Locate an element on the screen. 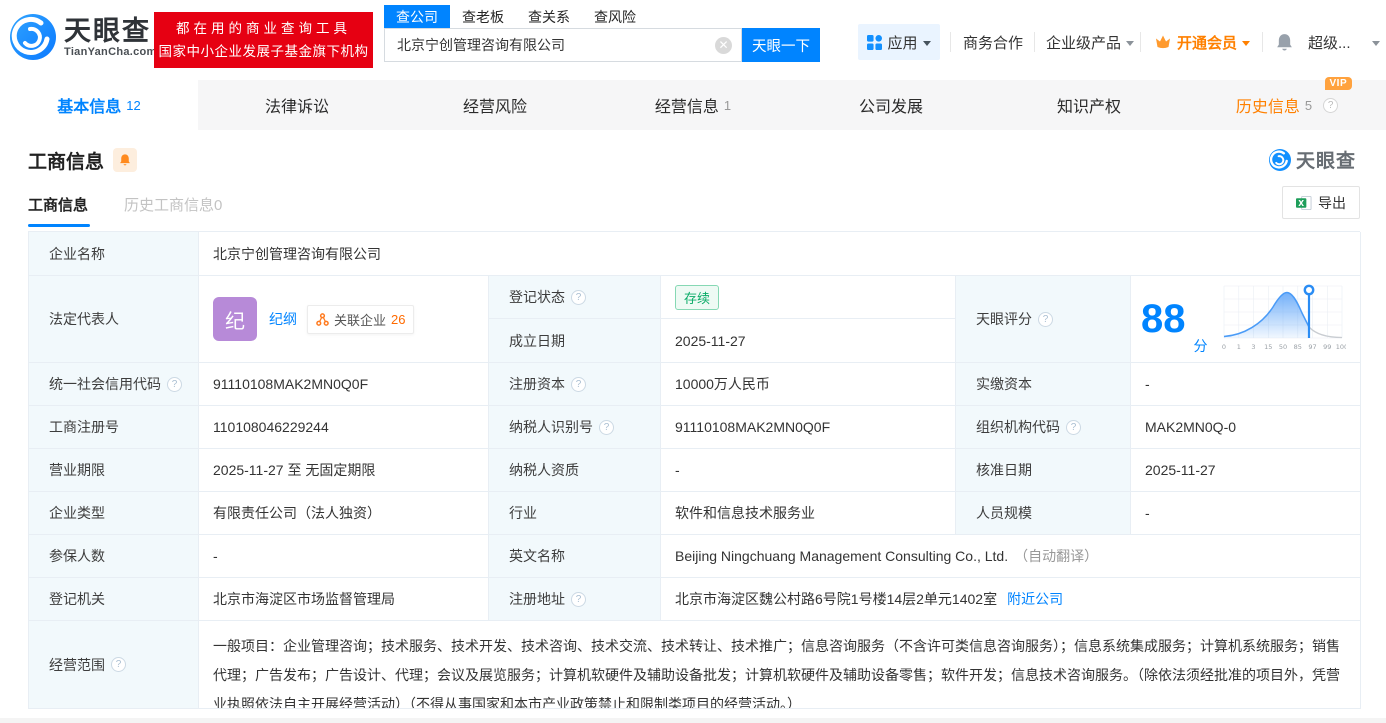 The width and height of the screenshot is (1386, 723). search-tab-risk: 查风险 is located at coordinates (615, 16).